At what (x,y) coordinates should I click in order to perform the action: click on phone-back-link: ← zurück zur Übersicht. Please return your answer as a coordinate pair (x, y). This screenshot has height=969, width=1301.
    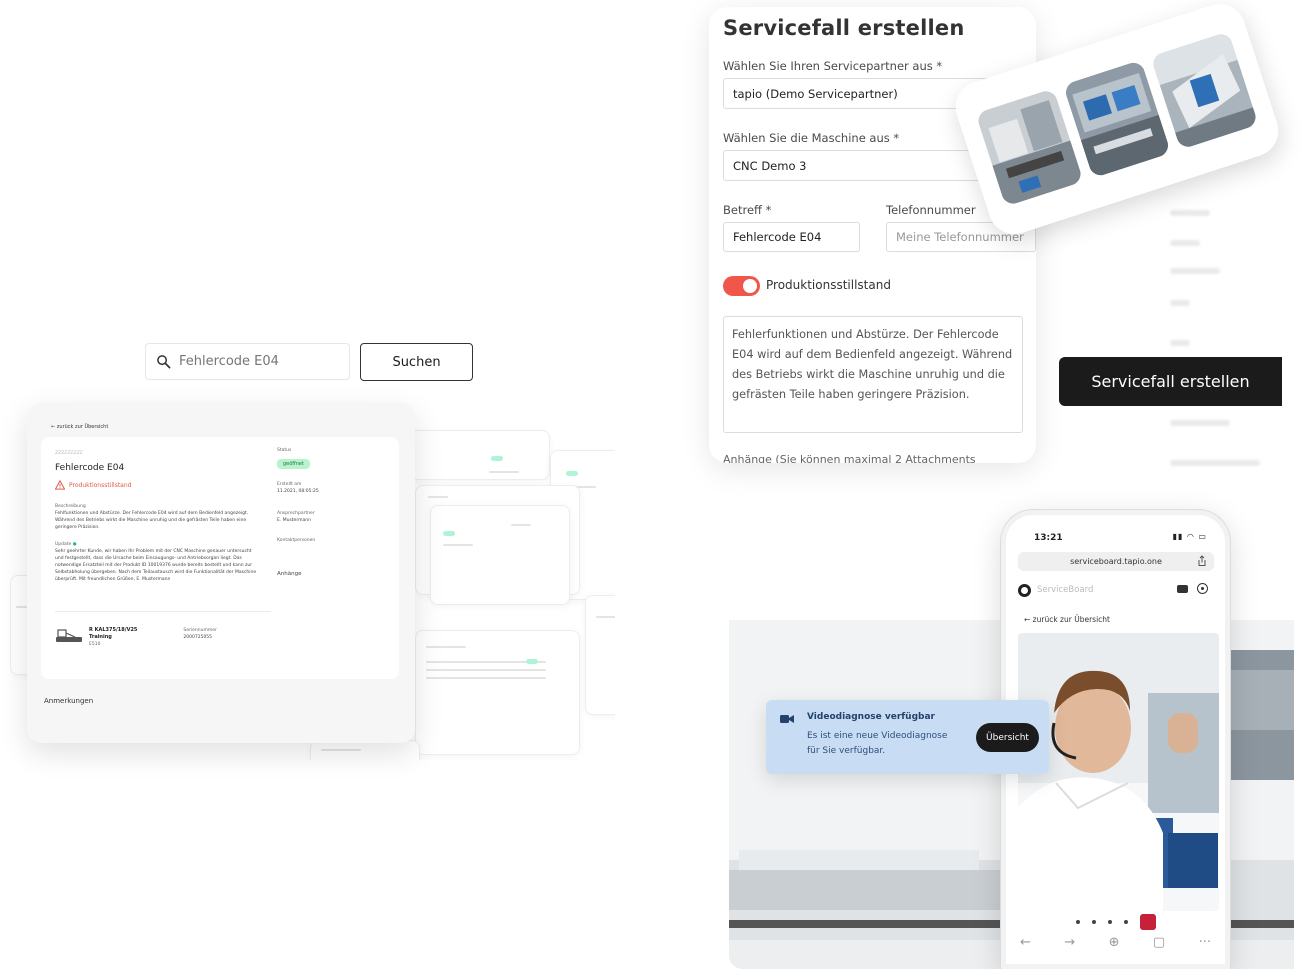
    Looking at the image, I should click on (1067, 619).